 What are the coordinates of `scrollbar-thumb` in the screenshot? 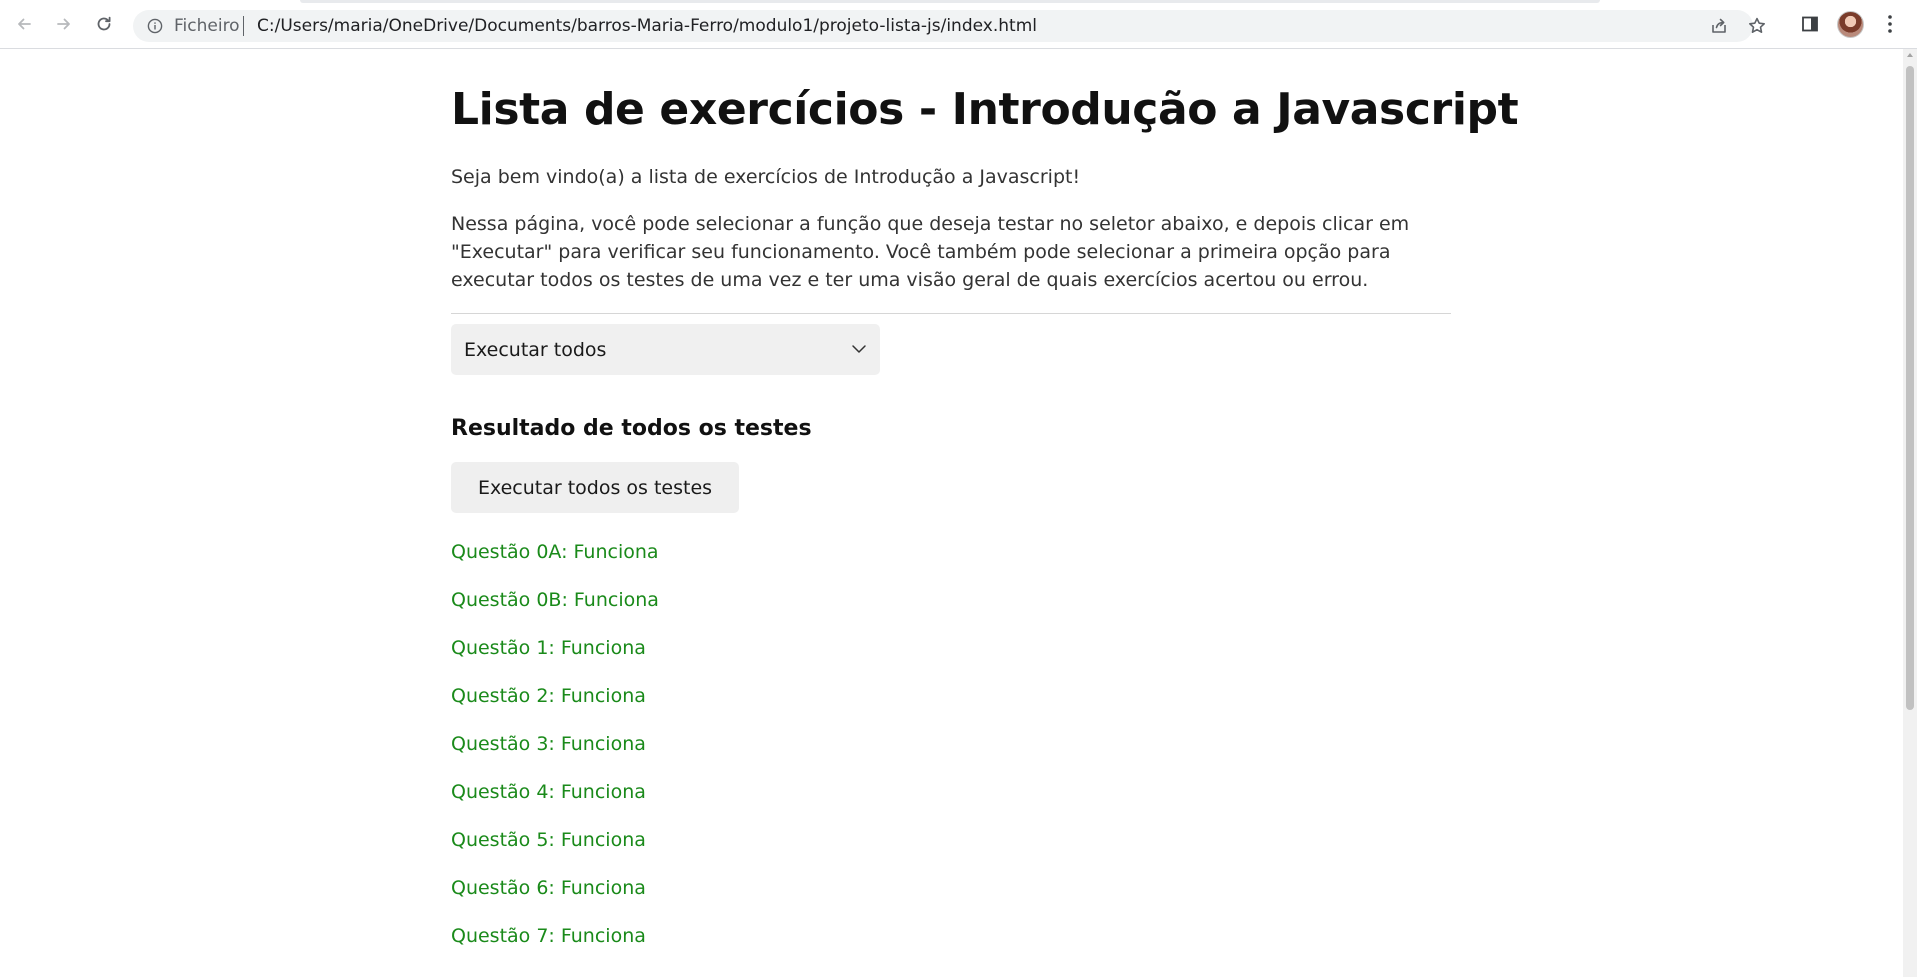 It's located at (1910, 388).